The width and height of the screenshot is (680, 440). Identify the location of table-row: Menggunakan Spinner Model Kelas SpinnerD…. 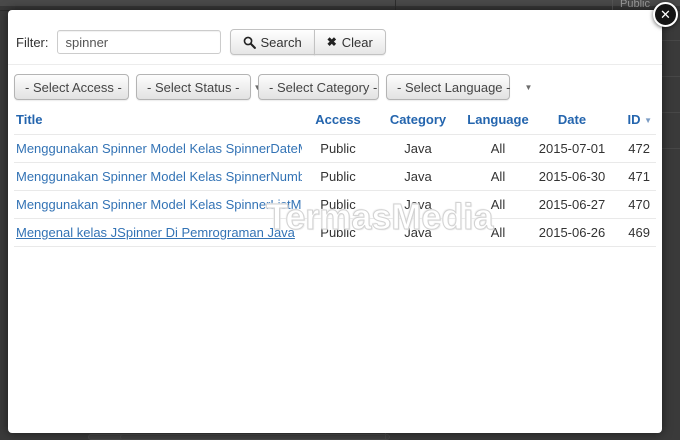
(335, 148).